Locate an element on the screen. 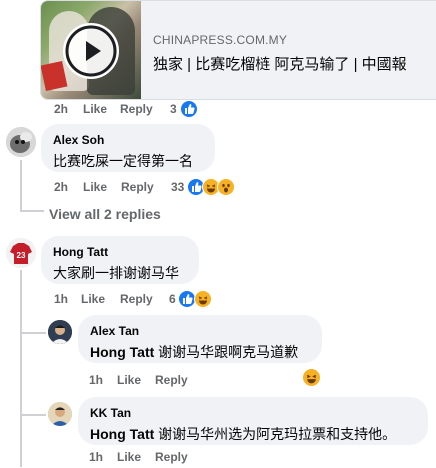  comment-text: 比赛吃屎一定得第一名 is located at coordinates (123, 161).